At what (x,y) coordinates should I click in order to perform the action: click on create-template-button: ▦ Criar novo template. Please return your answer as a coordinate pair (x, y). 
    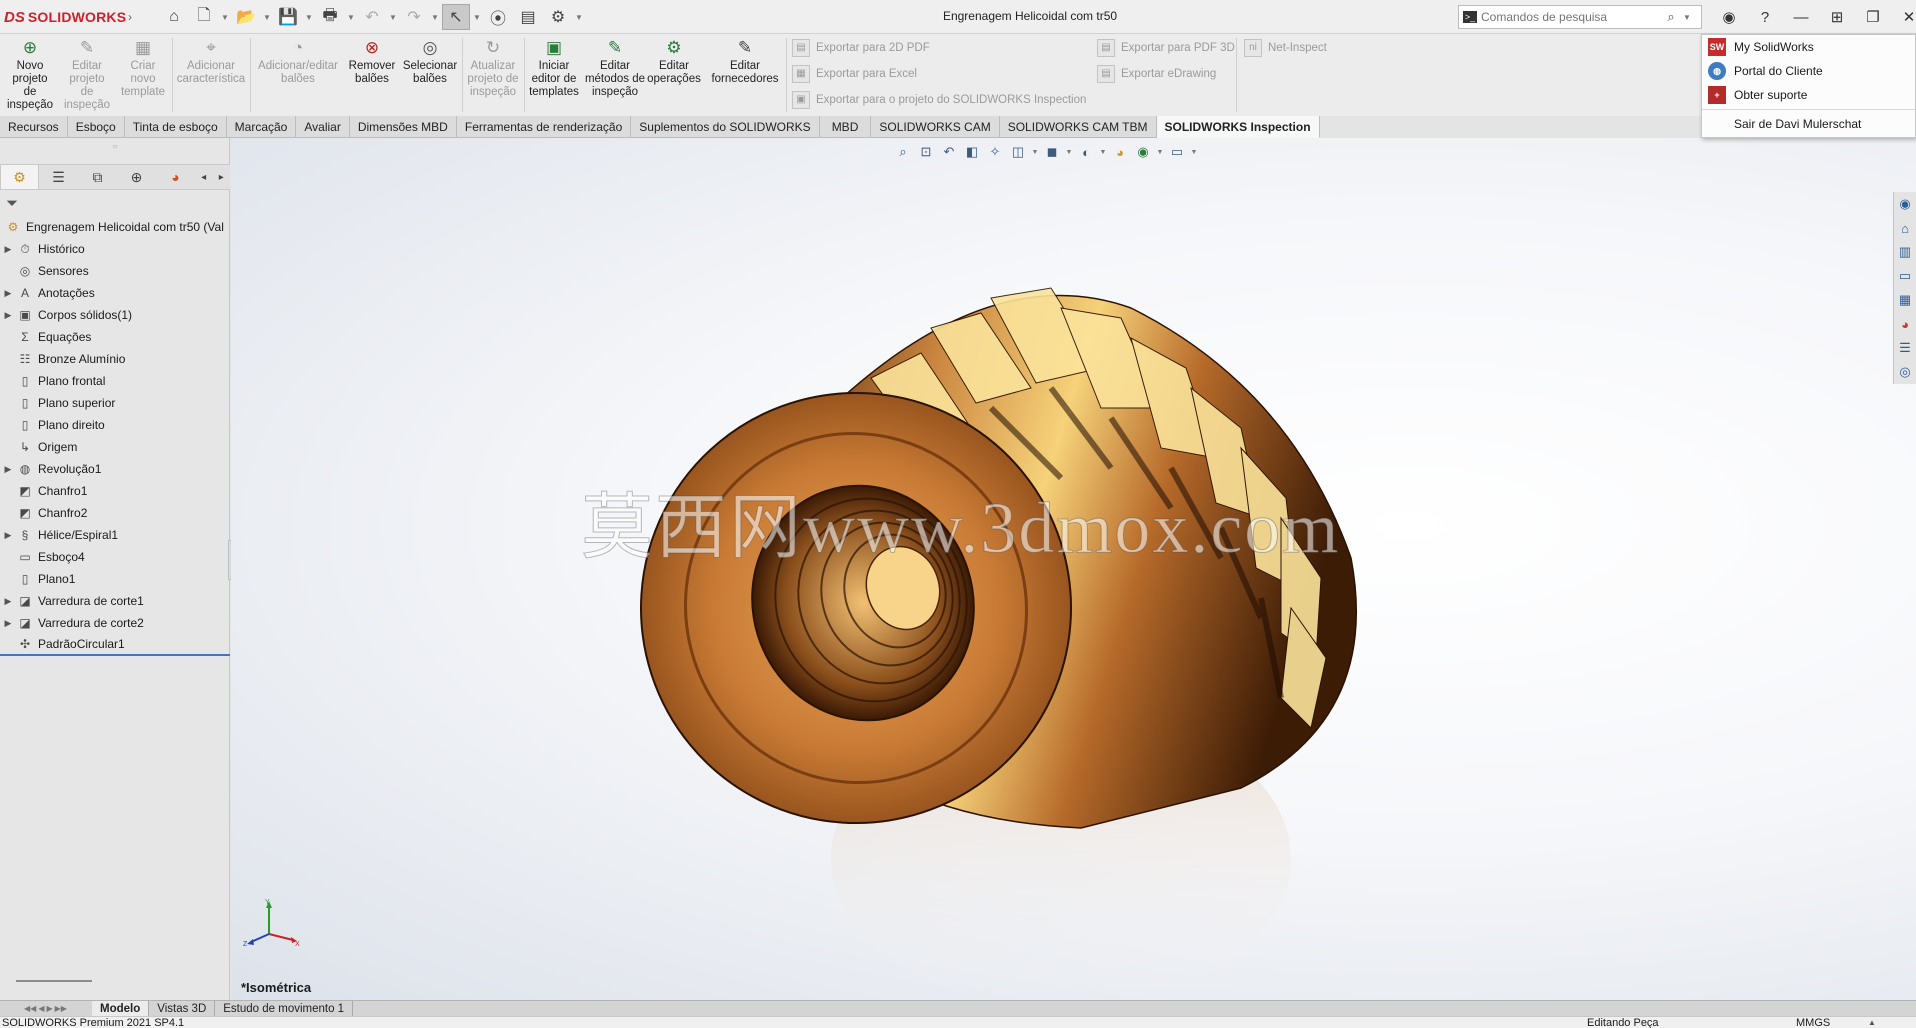
    Looking at the image, I should click on (143, 68).